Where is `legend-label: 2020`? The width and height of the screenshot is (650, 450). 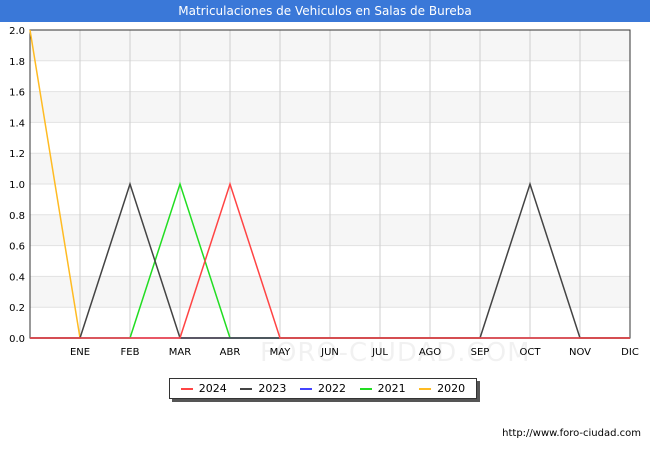 legend-label: 2020 is located at coordinates (451, 388).